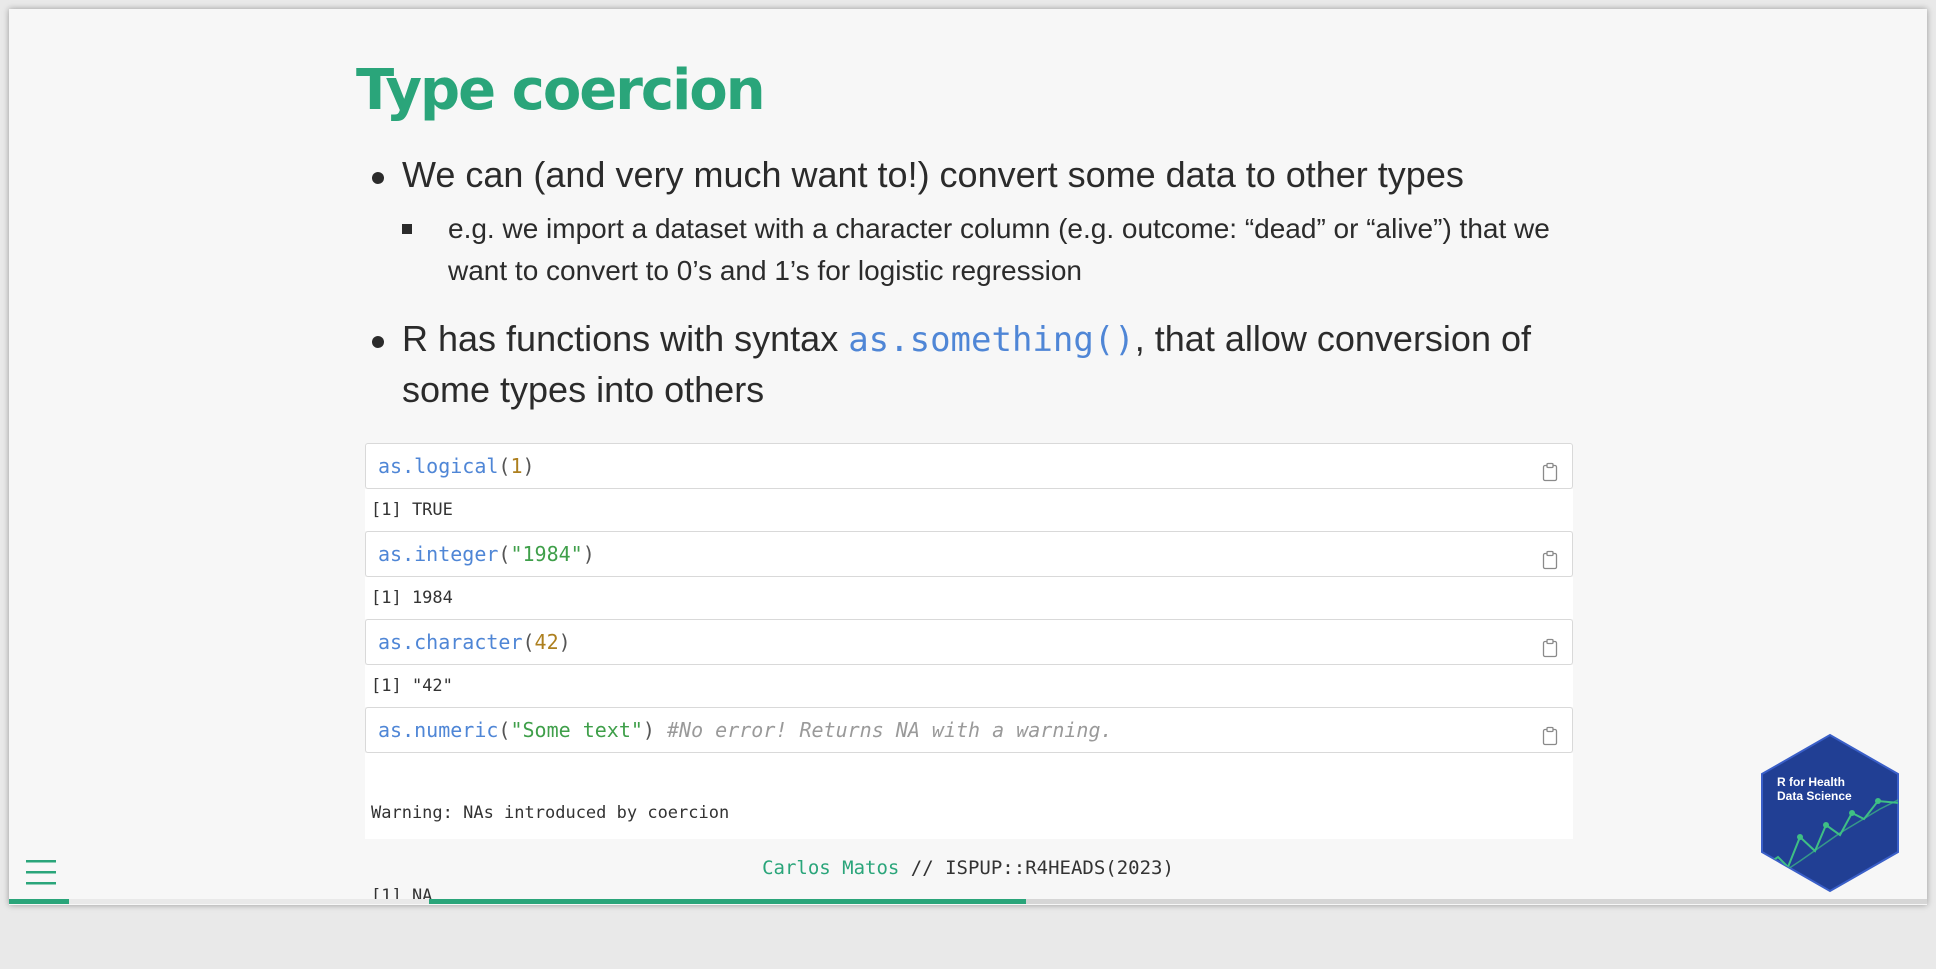 The height and width of the screenshot is (969, 1936). What do you see at coordinates (576, 730) in the screenshot?
I see `code-string: "Some text"` at bounding box center [576, 730].